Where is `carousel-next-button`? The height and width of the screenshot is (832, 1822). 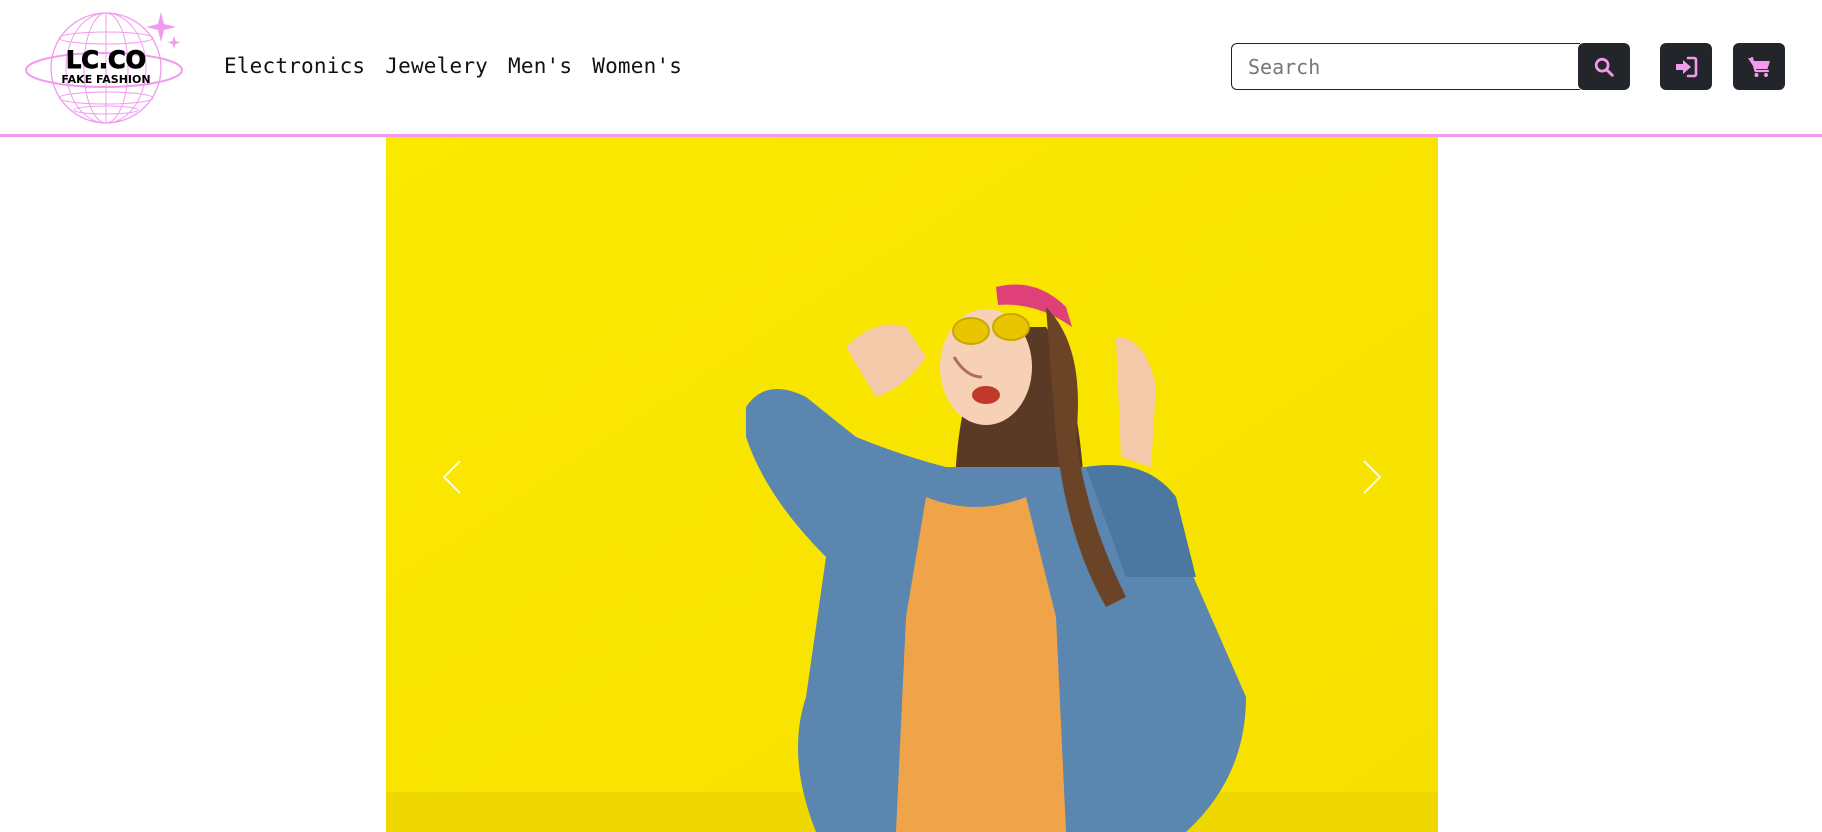 carousel-next-button is located at coordinates (1372, 477).